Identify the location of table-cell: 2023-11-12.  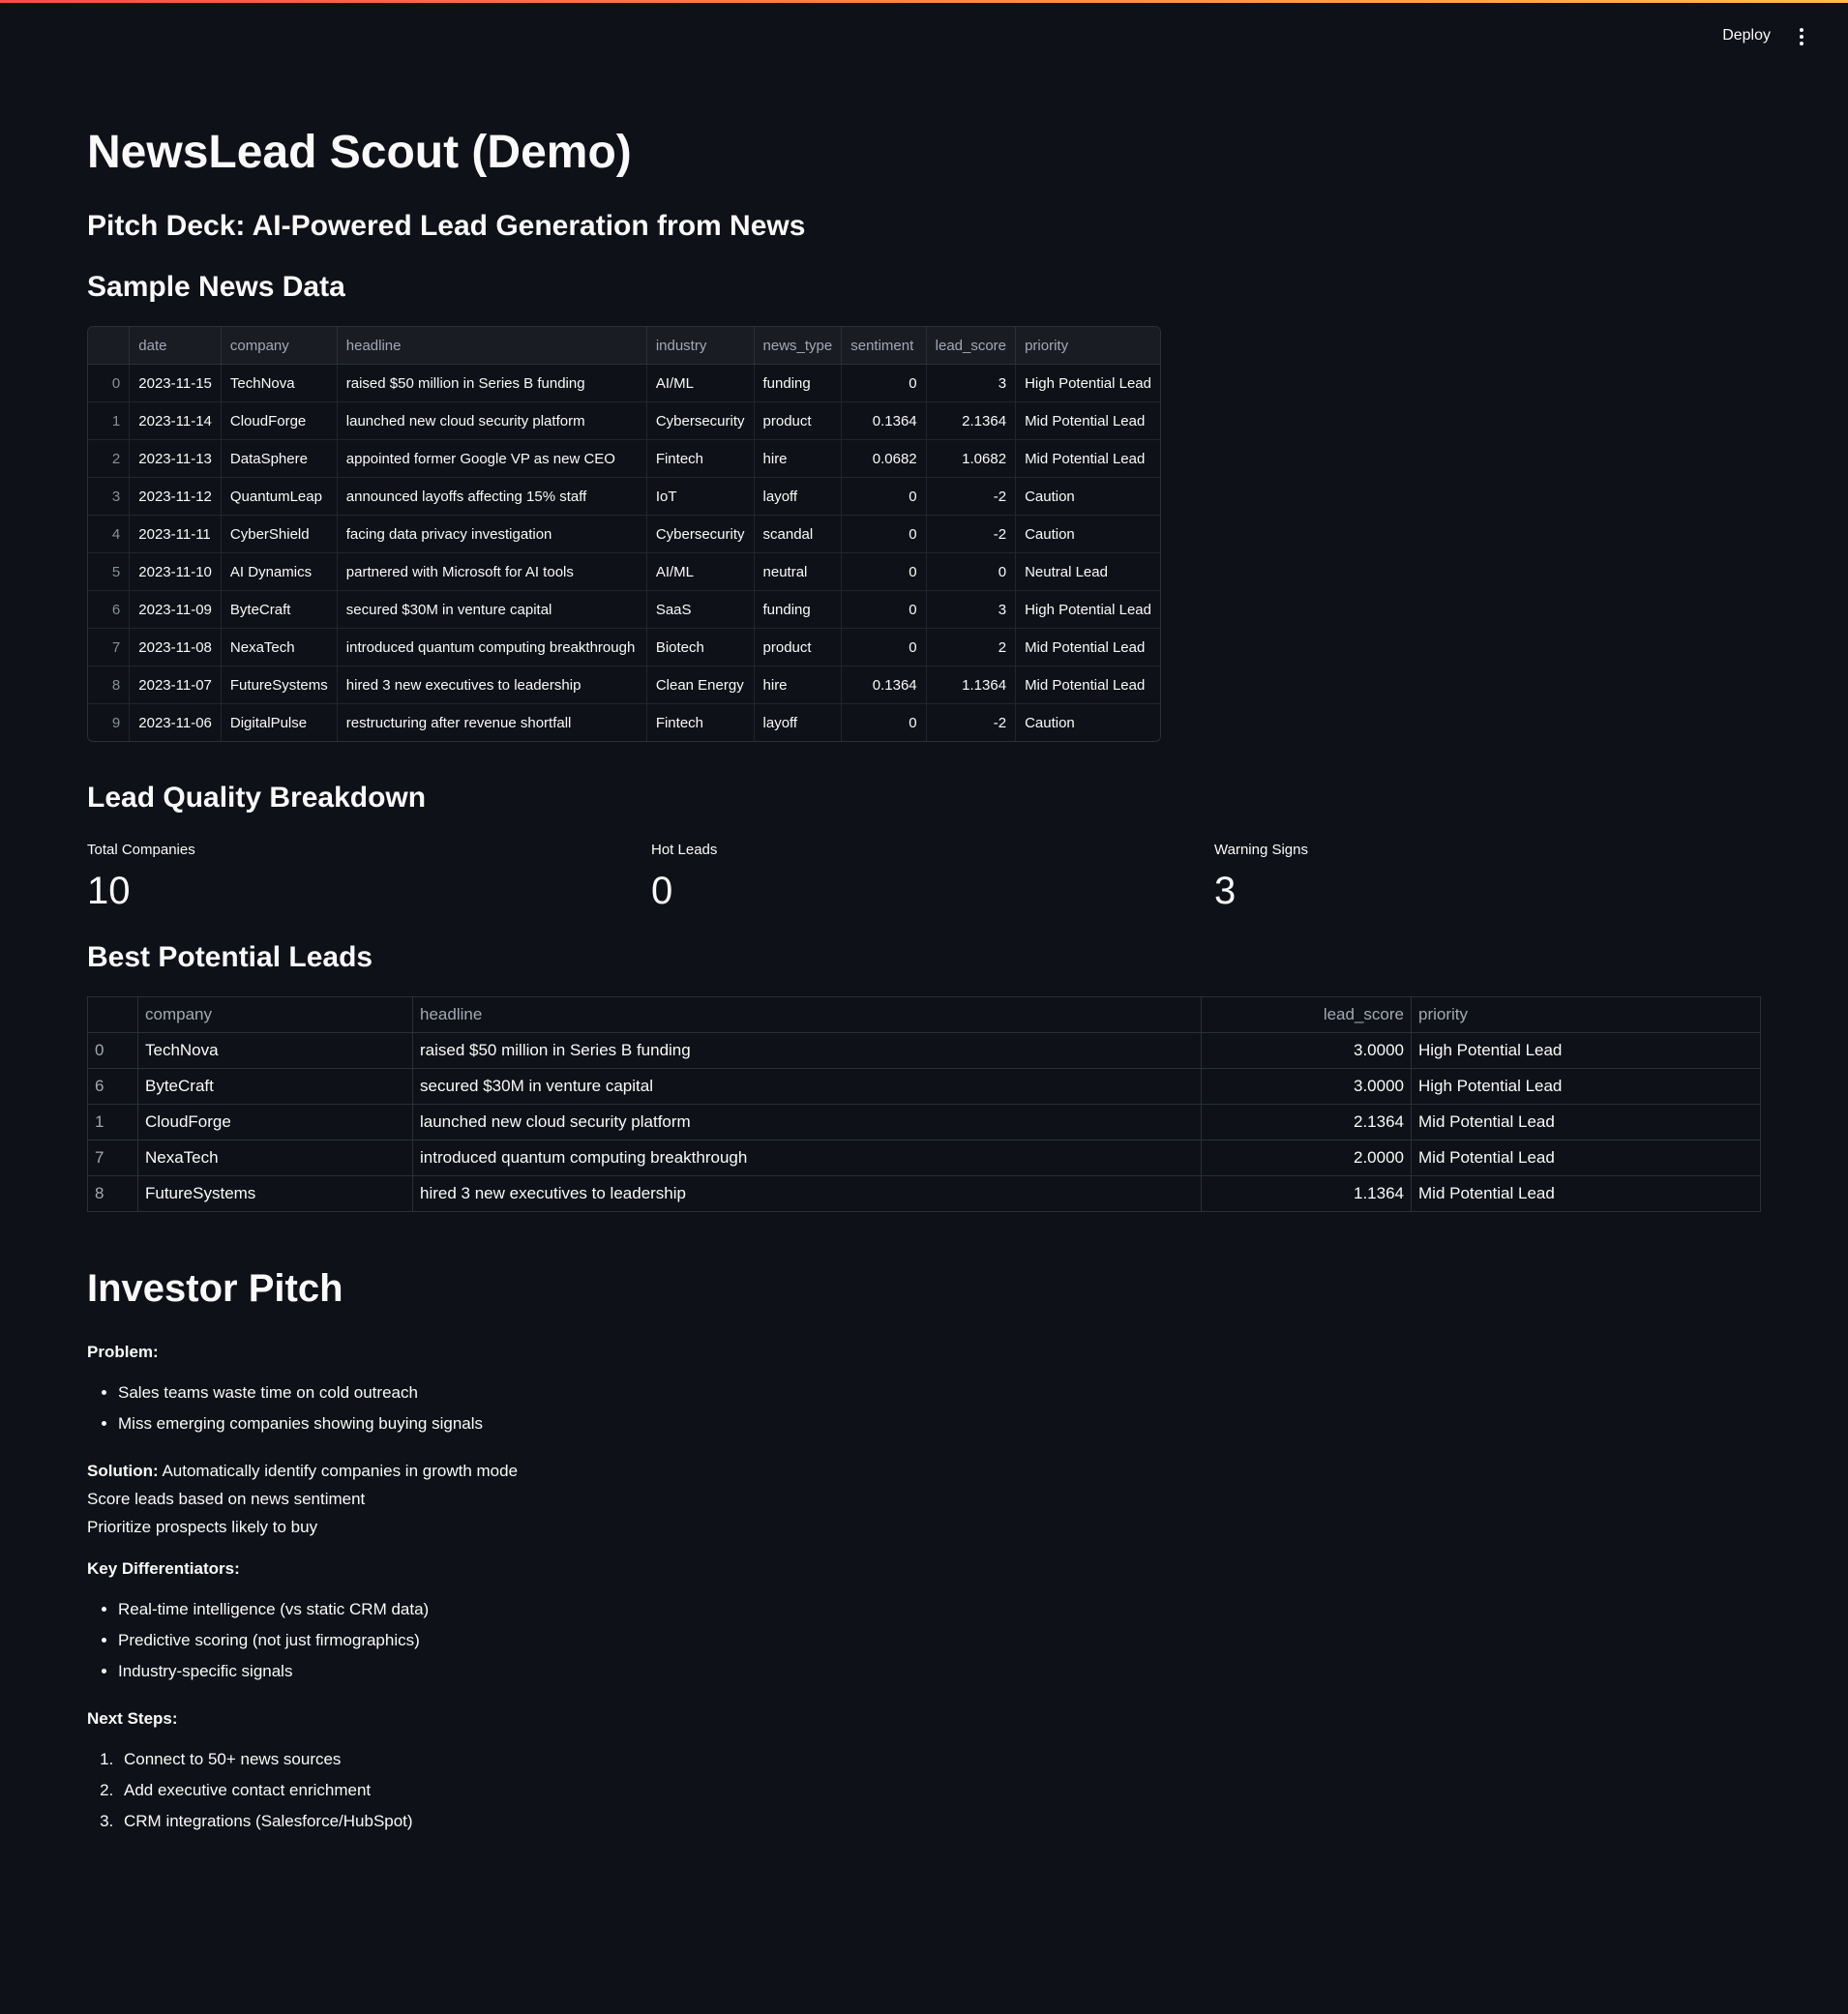
(175, 496).